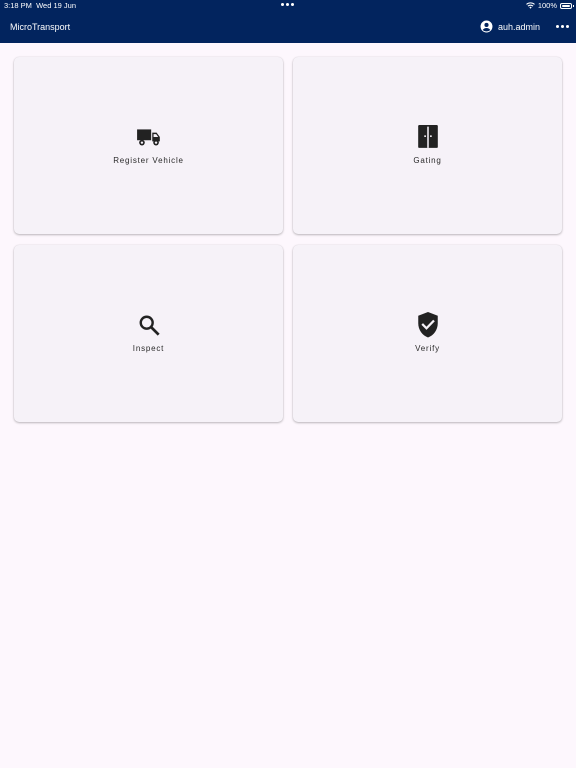 The width and height of the screenshot is (576, 768). I want to click on status-bar: 3:18 PM Wed 19 Jun 100%, so click(288, 6).